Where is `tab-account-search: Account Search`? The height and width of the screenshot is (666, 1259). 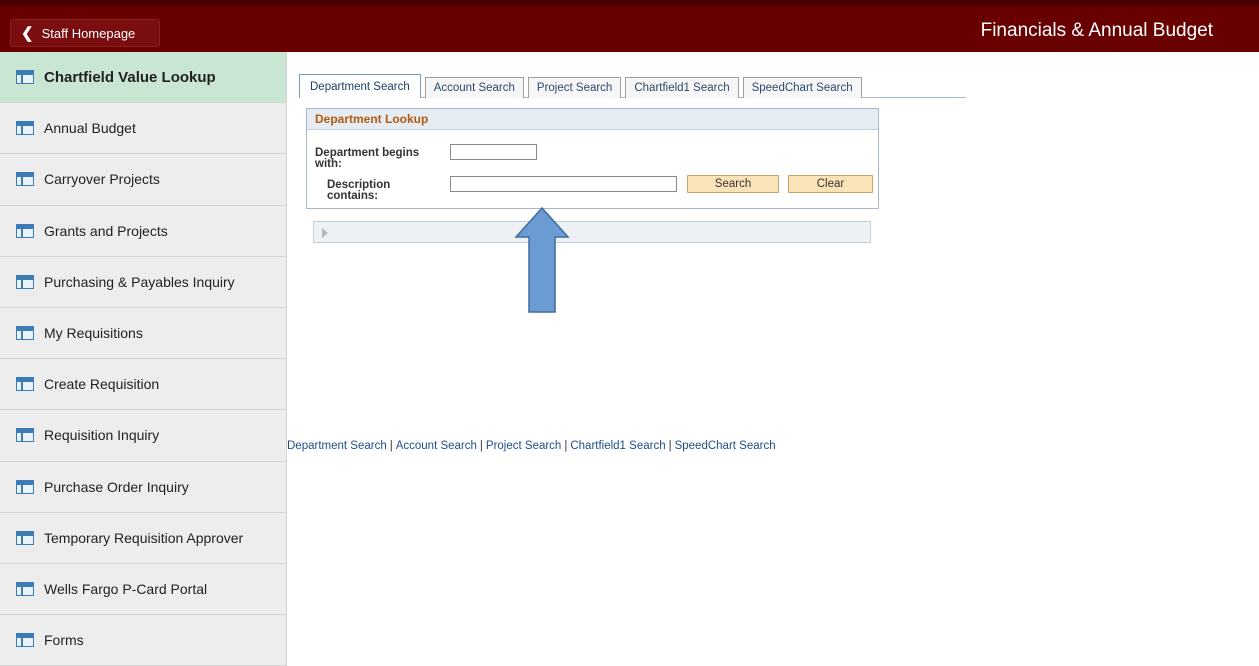
tab-account-search: Account Search is located at coordinates (474, 87).